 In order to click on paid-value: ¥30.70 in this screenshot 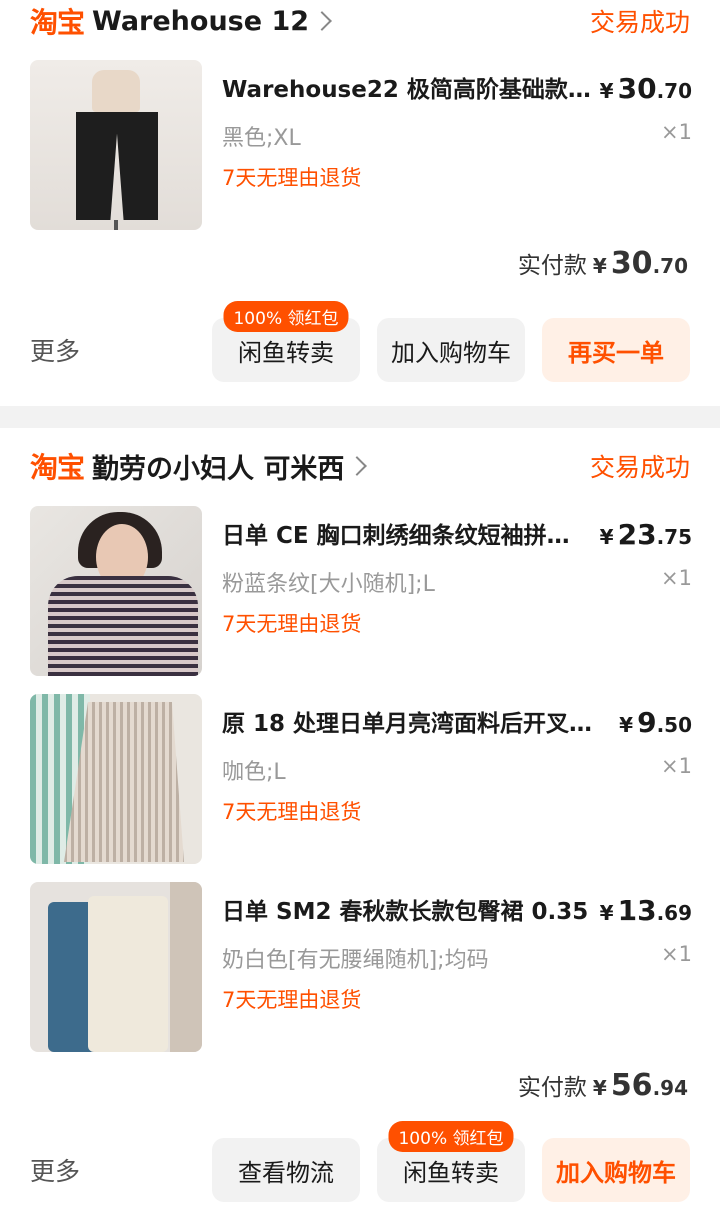, I will do `click(640, 263)`.